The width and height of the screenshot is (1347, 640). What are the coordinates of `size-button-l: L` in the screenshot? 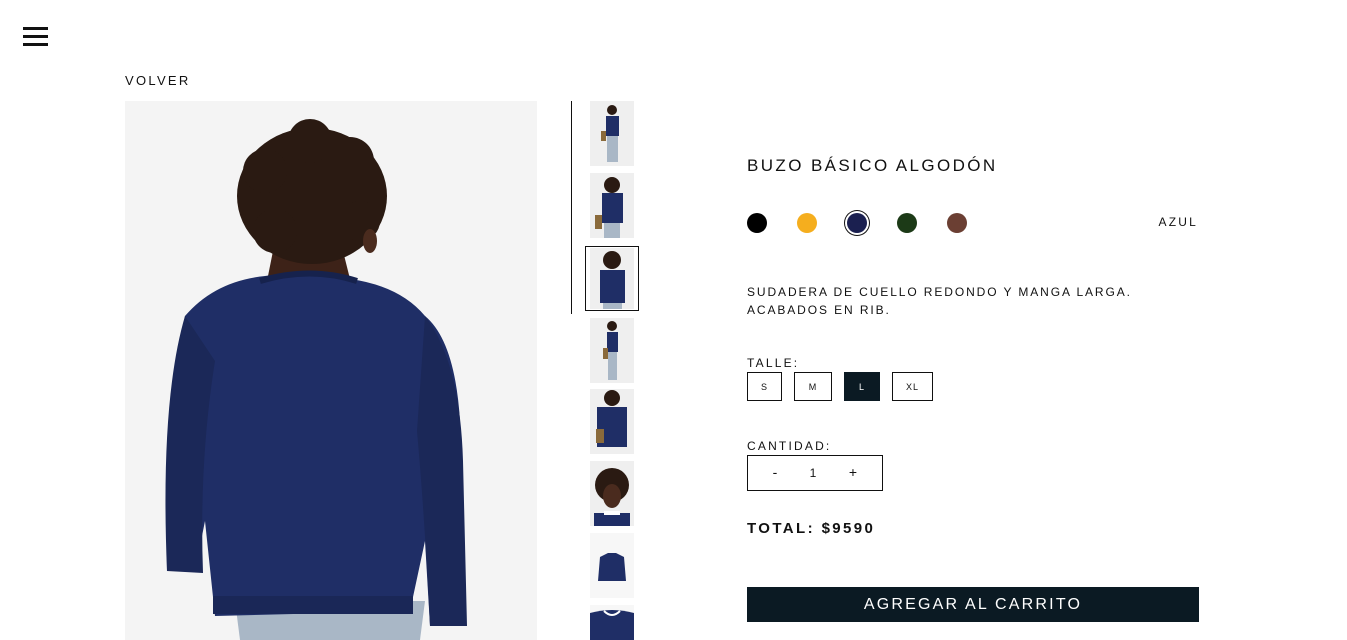 It's located at (862, 386).